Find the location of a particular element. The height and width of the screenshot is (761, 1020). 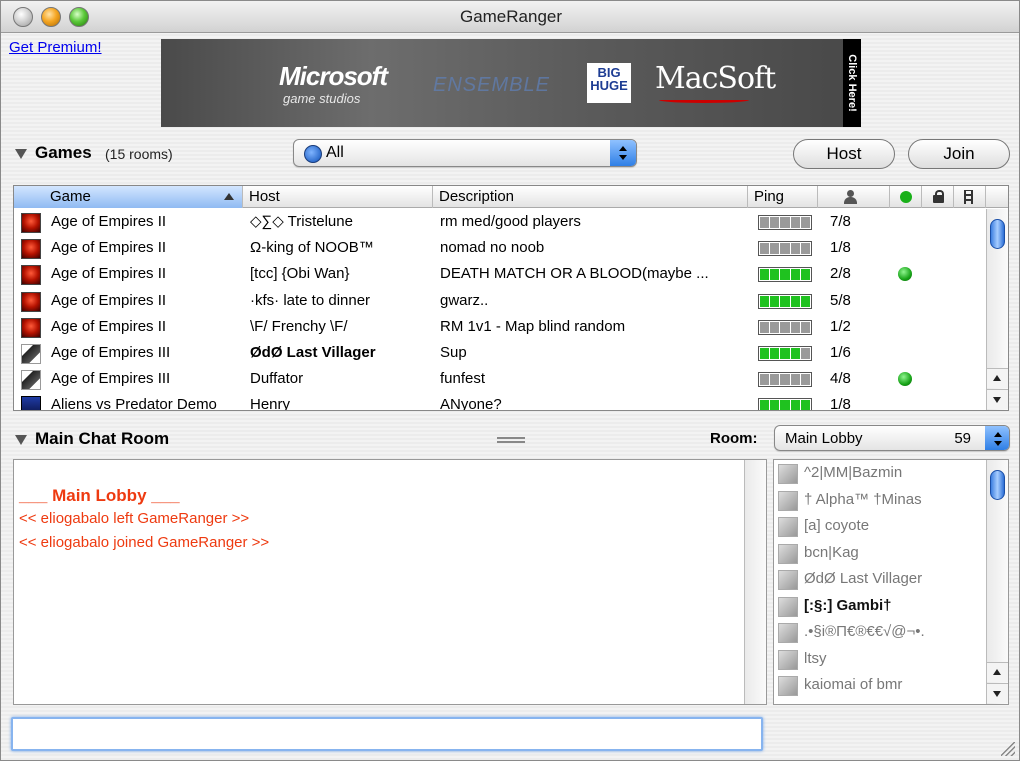

room-label: Room: is located at coordinates (734, 438).